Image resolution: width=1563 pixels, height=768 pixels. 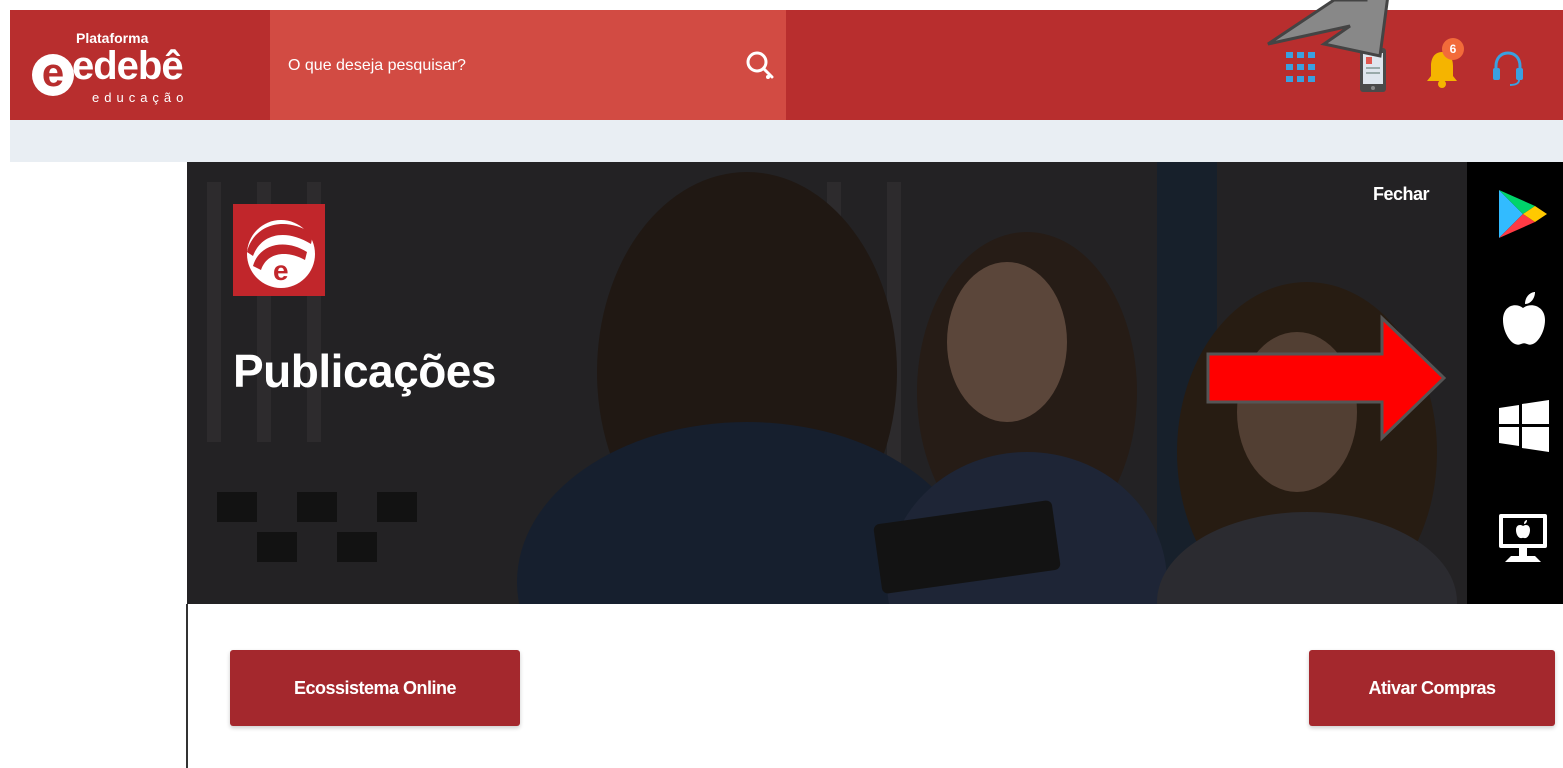 What do you see at coordinates (1523, 428) in the screenshot?
I see `windows-icon` at bounding box center [1523, 428].